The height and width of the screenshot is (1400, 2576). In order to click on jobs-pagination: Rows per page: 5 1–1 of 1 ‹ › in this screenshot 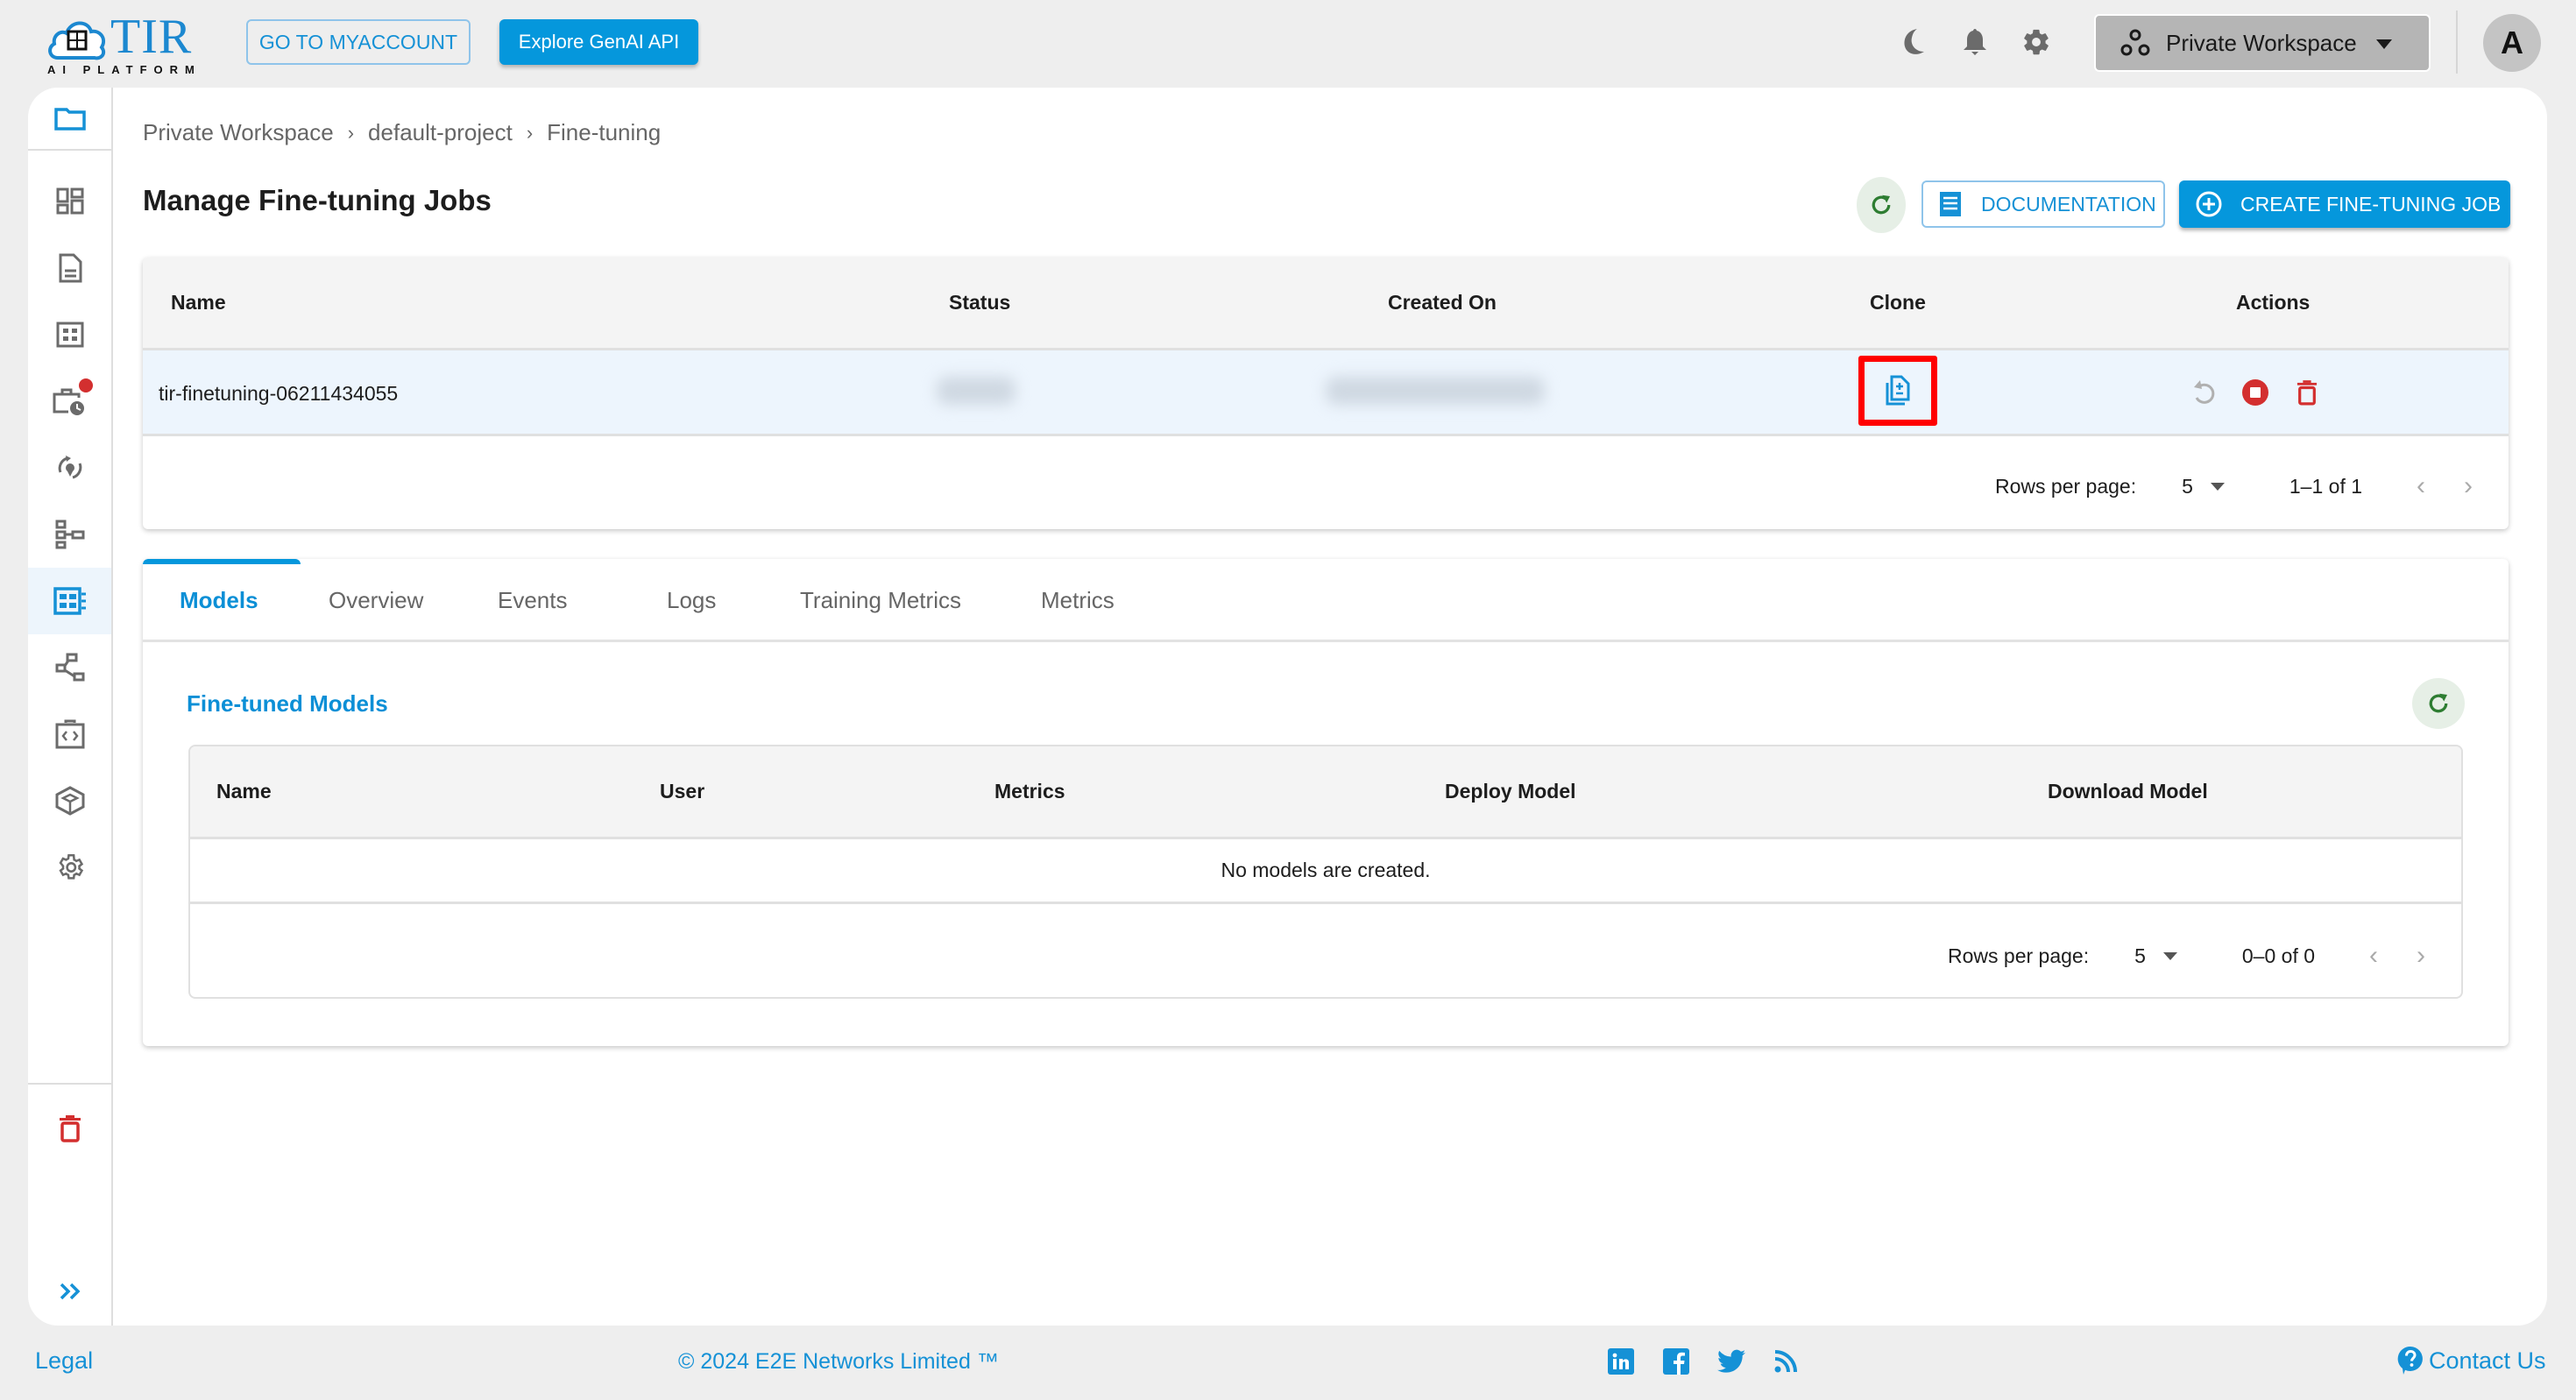, I will do `click(2234, 486)`.